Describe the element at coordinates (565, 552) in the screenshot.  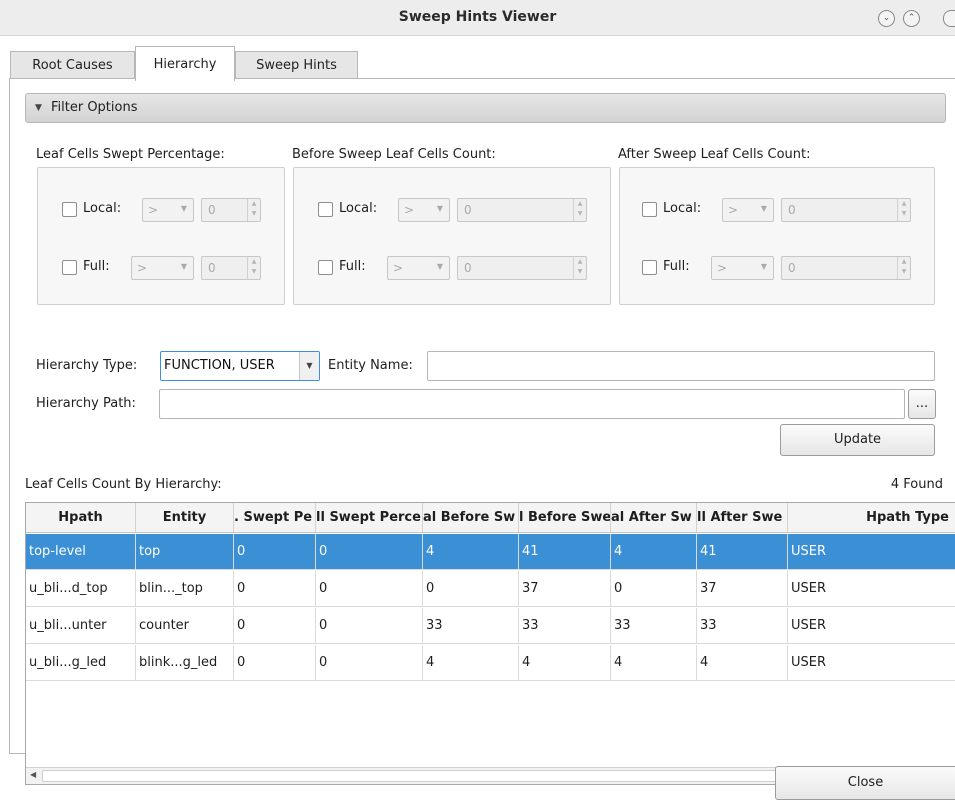
I see `cell-full-before: 41` at that location.